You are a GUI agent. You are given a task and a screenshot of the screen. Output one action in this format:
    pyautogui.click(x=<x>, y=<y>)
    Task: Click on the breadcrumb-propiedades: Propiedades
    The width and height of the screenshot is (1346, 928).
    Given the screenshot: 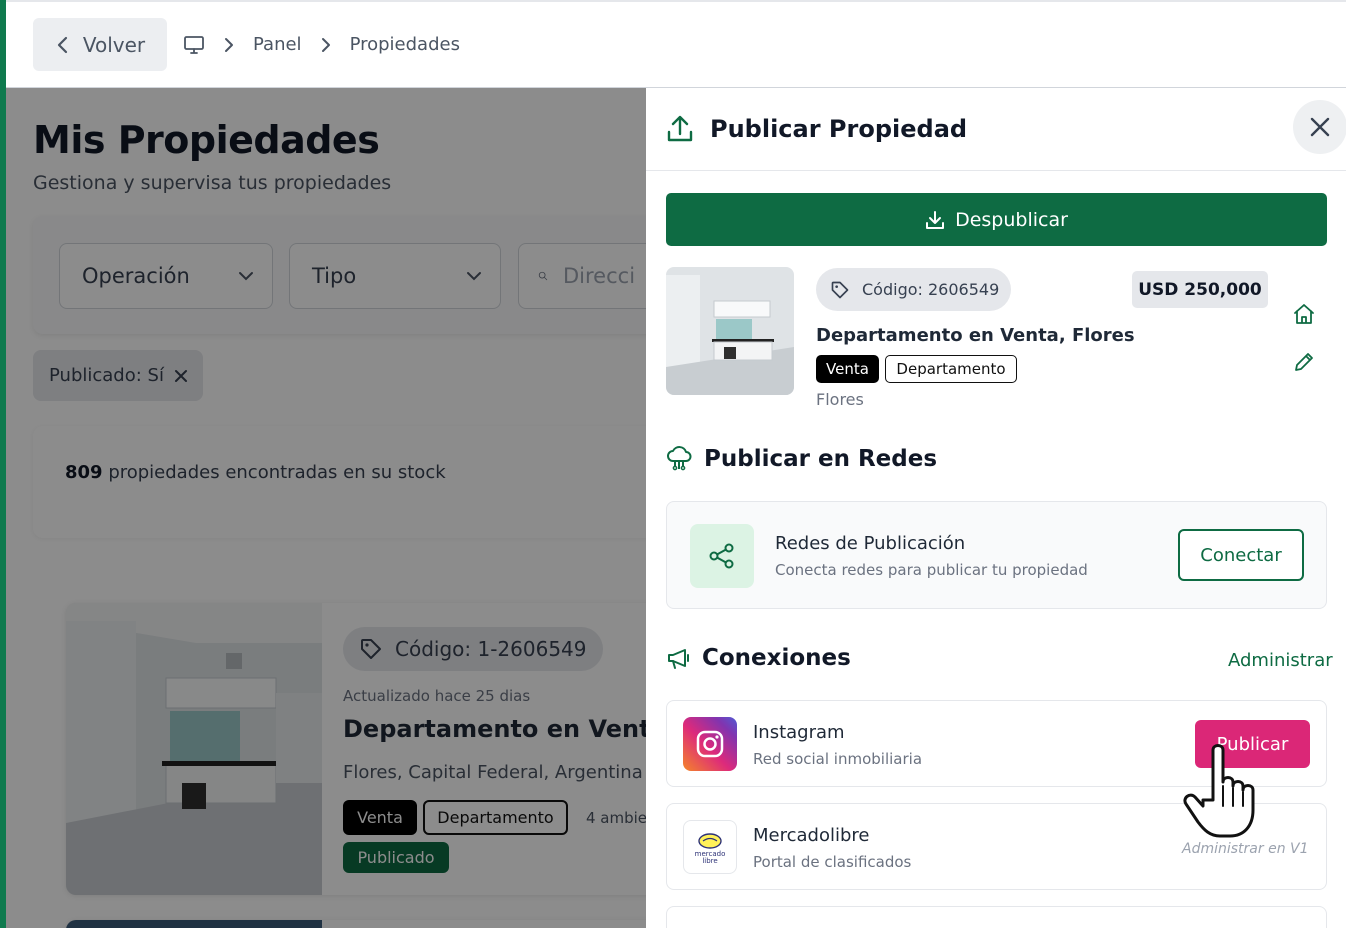 What is the action you would take?
    pyautogui.click(x=405, y=44)
    